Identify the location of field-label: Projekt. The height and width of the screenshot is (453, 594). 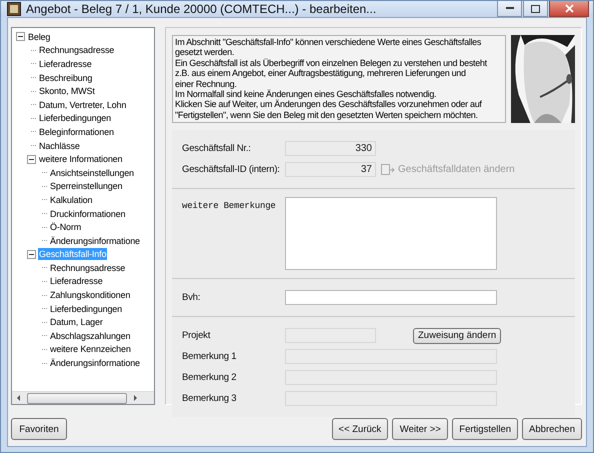
(197, 335).